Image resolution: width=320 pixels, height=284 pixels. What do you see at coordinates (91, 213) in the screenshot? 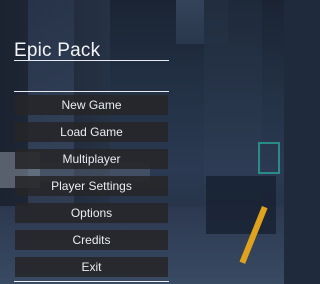
I see `options-button: Options` at bounding box center [91, 213].